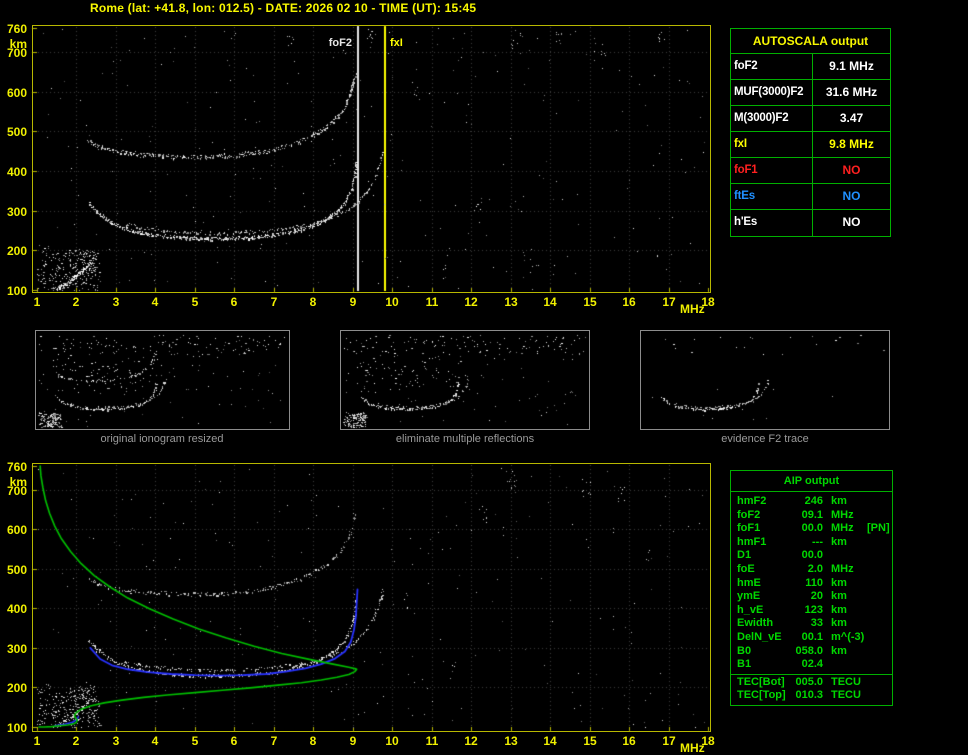 The height and width of the screenshot is (755, 968). What do you see at coordinates (809, 695) in the screenshot?
I see `aip-param-value: 010.3` at bounding box center [809, 695].